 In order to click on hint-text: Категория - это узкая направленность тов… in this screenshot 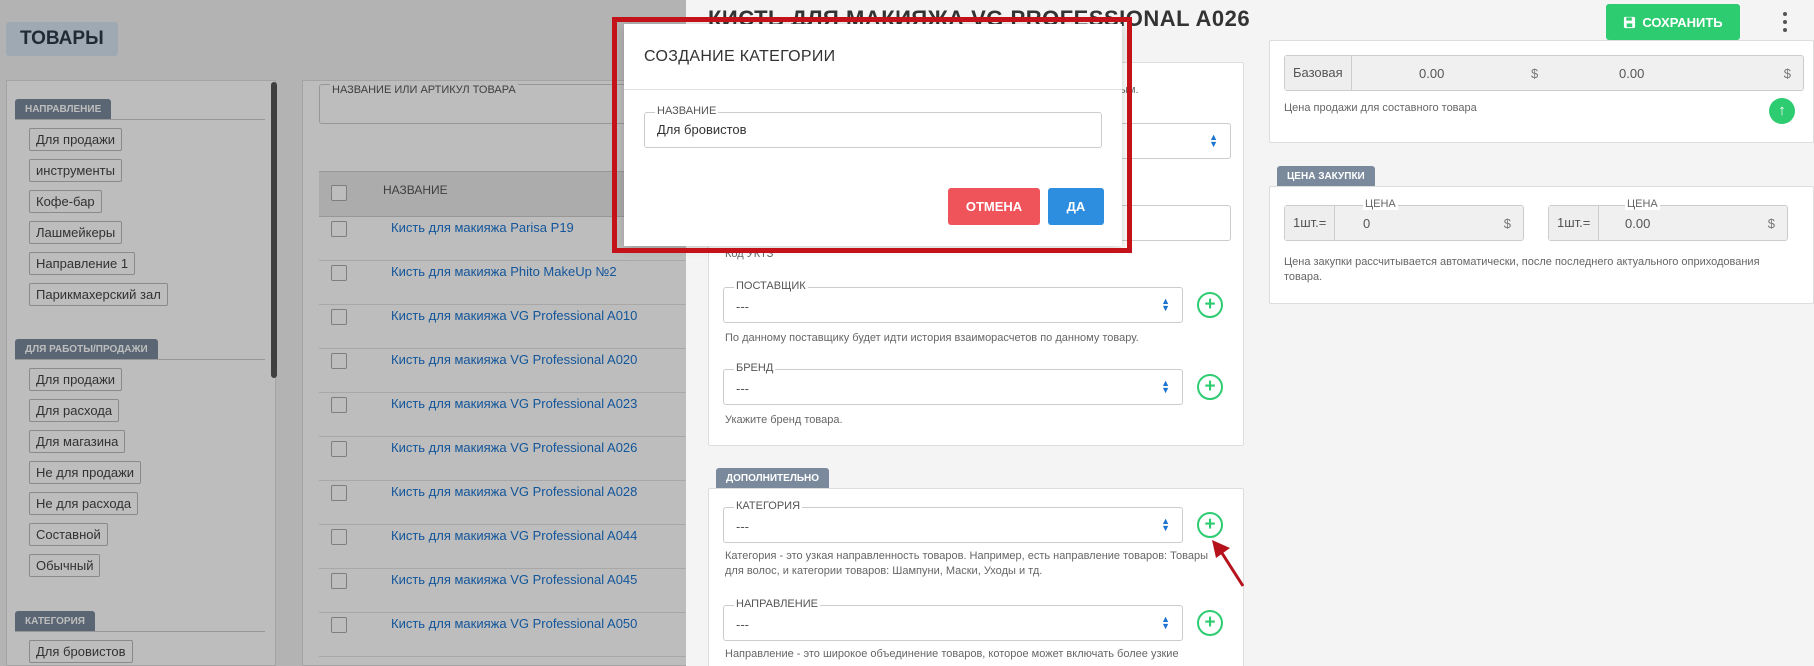, I will do `click(966, 556)`.